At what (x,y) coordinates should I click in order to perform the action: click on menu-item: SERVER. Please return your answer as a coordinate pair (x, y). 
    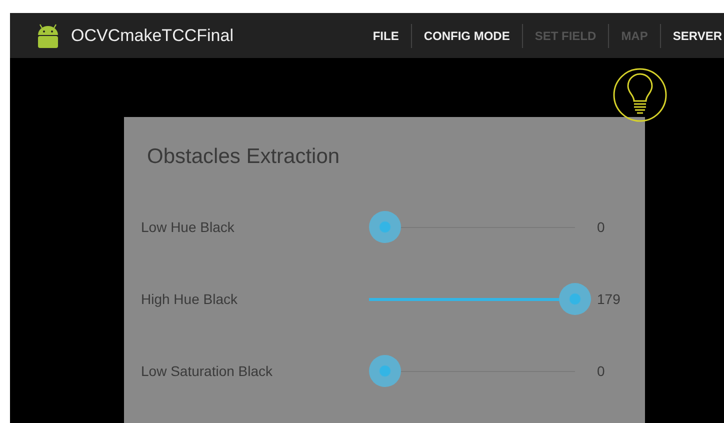
    Looking at the image, I should click on (692, 35).